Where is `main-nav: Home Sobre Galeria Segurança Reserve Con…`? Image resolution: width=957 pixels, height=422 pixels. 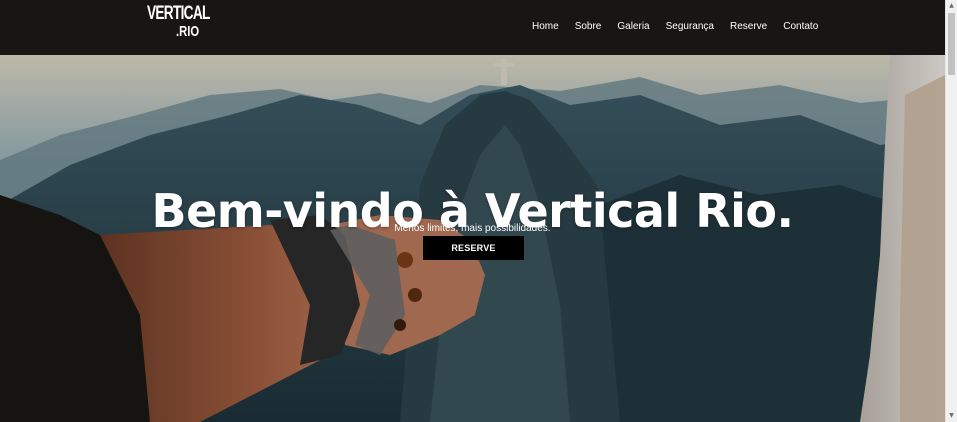
main-nav: Home Sobre Galeria Segurança Reserve Con… is located at coordinates (675, 26).